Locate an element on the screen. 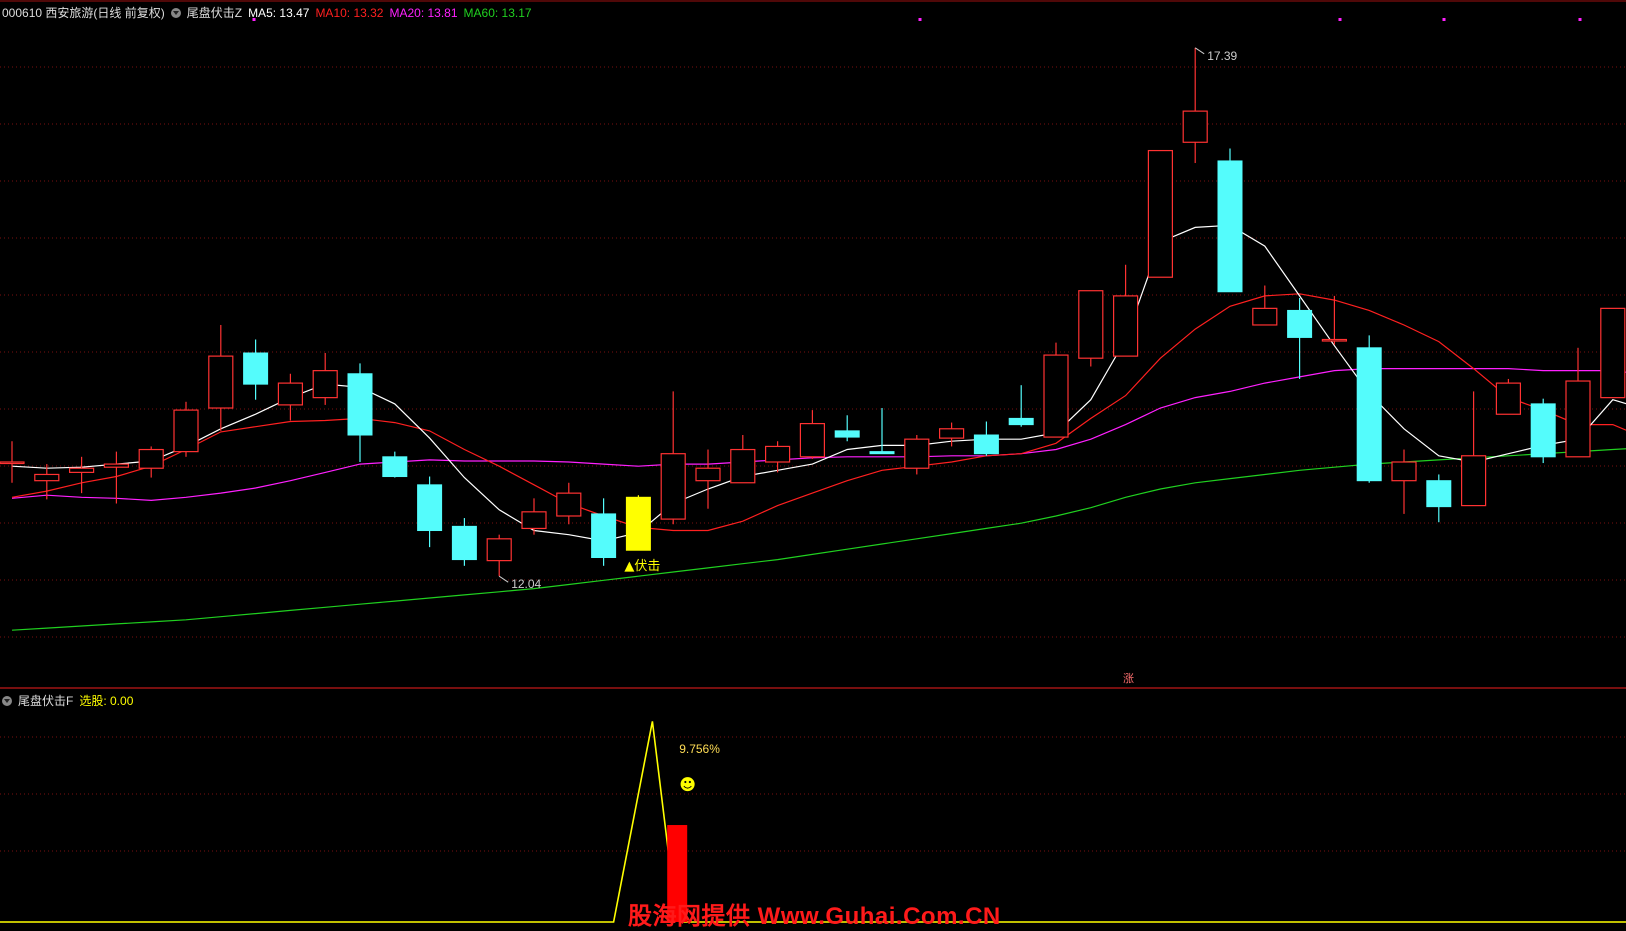 Image resolution: width=1626 pixels, height=931 pixels. high-label: 17.39 is located at coordinates (1222, 56).